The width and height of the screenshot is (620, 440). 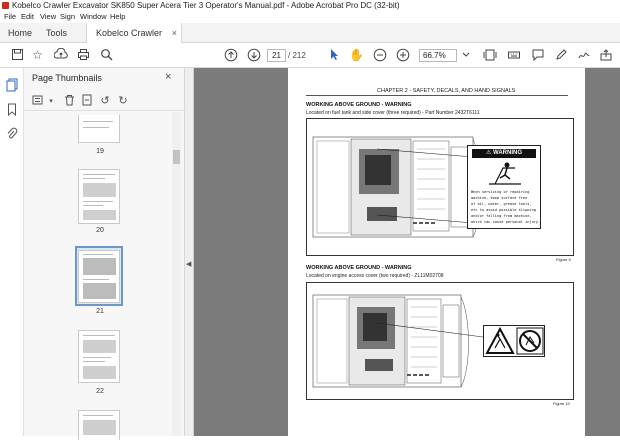 I want to click on tab-document: Kobelco Crawler Ex... ×, so click(x=134, y=40).